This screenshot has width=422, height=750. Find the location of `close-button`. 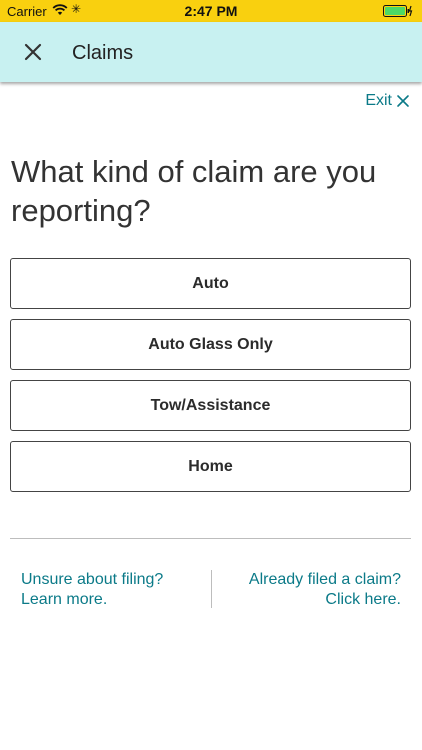

close-button is located at coordinates (33, 52).